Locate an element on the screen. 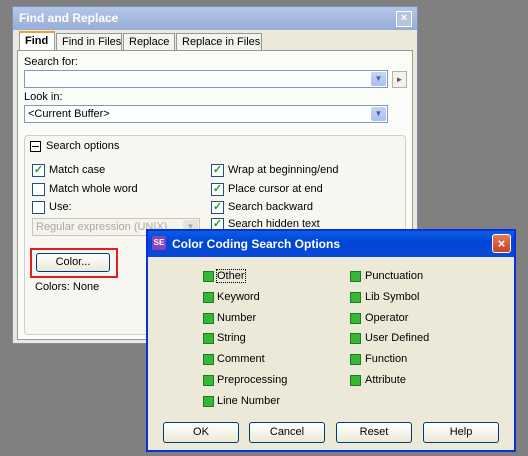 This screenshot has width=528, height=456. user-defined-label: User Defined is located at coordinates (397, 338).